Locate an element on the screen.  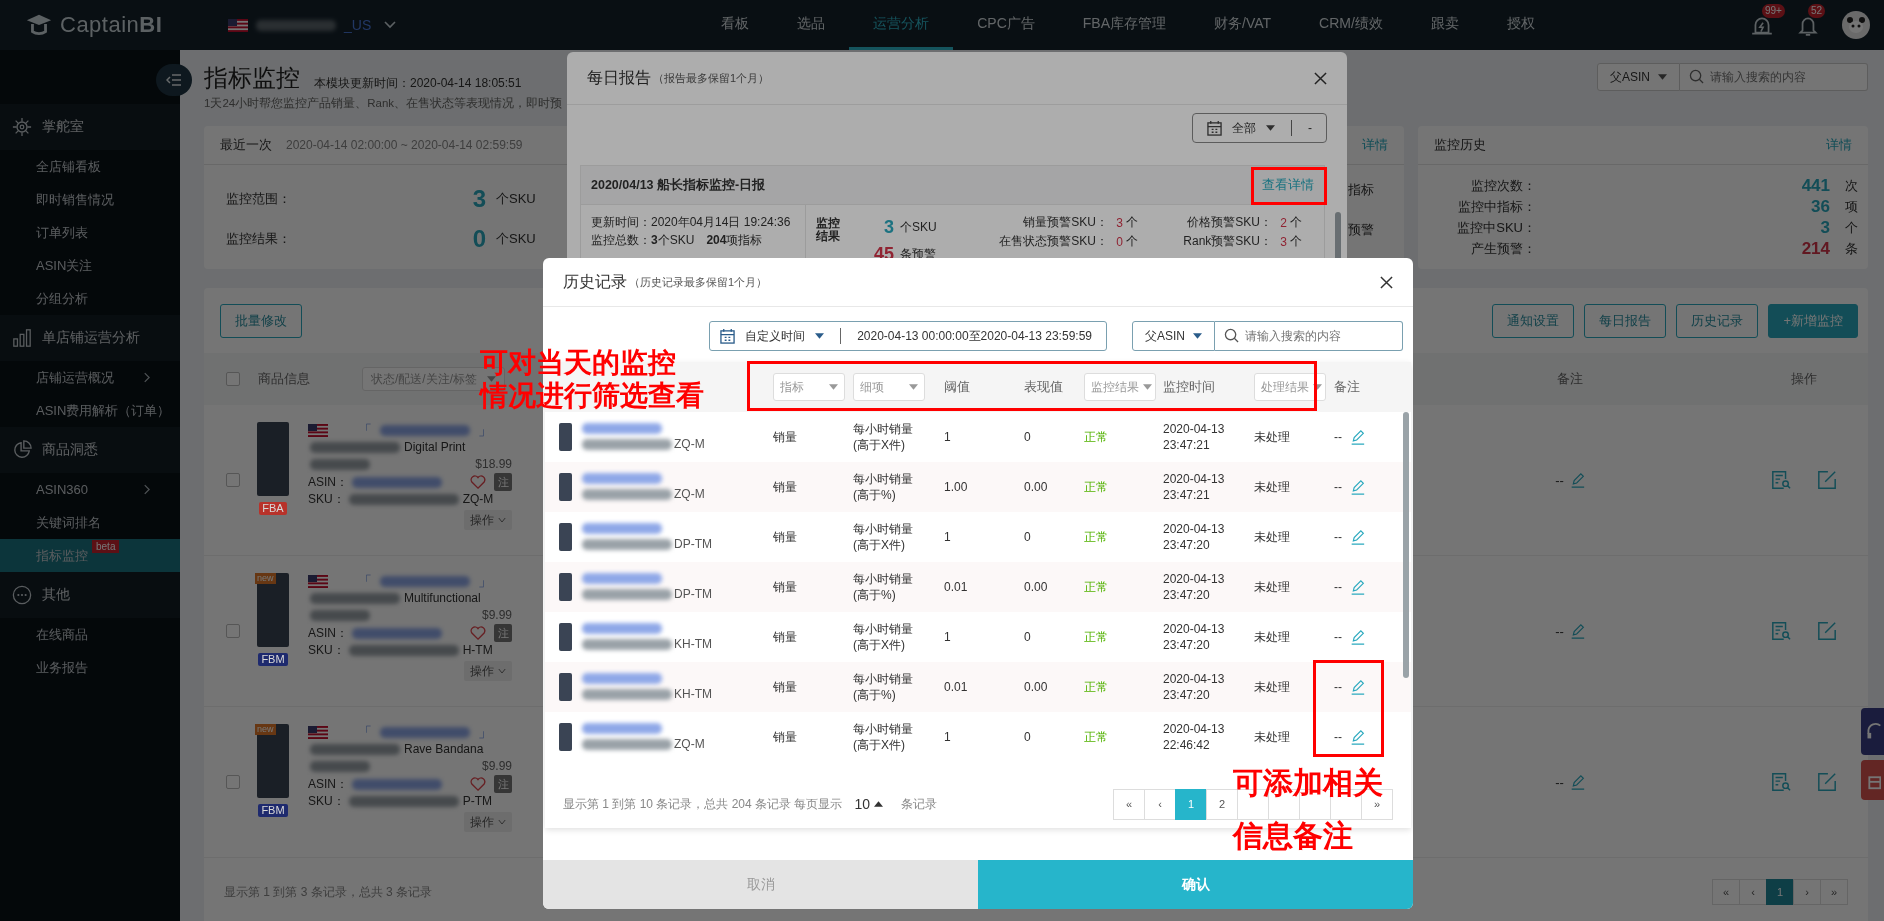
page-button: 2 is located at coordinates (1222, 804).